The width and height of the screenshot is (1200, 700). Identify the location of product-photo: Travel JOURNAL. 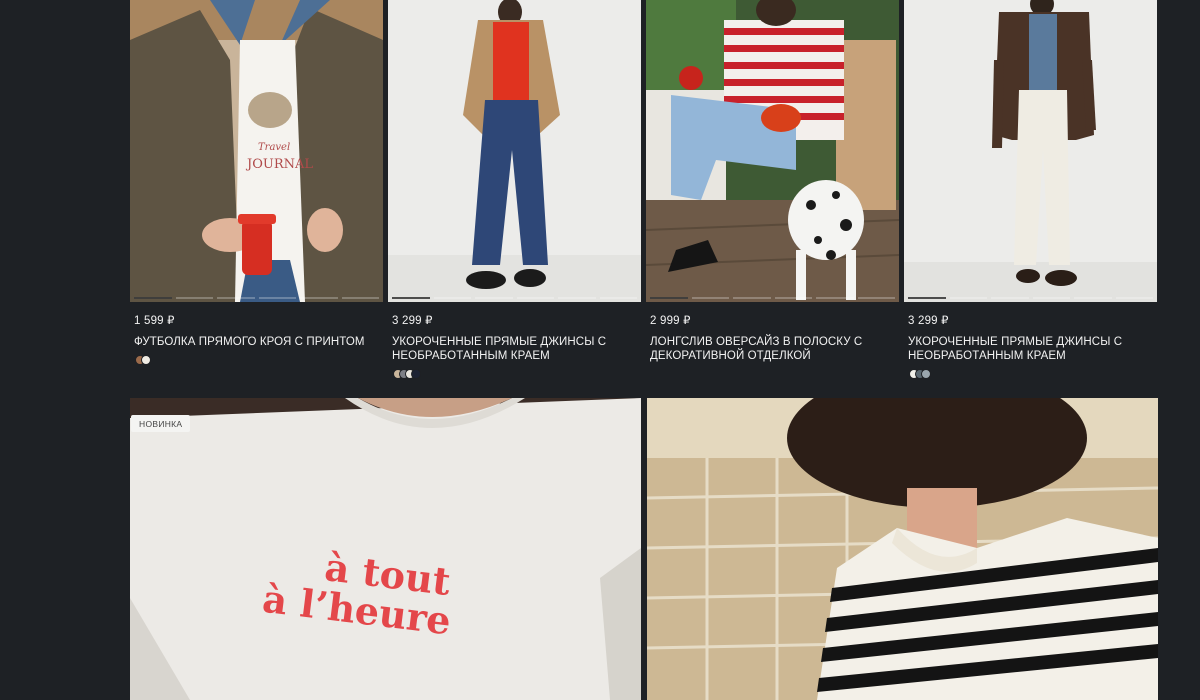
(256, 151).